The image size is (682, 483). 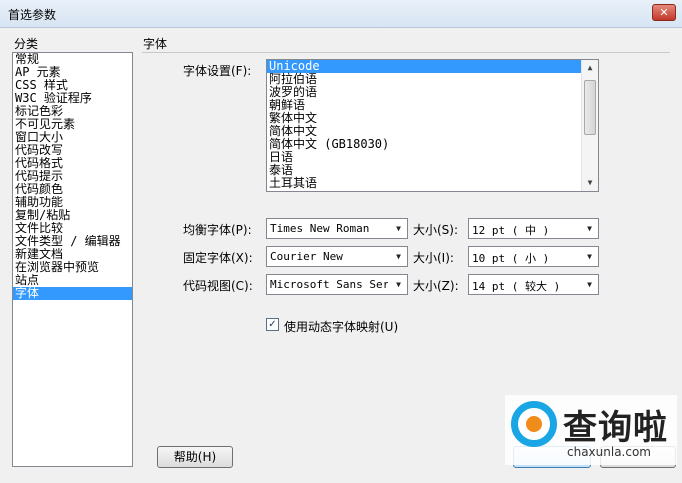 I want to click on proportional-size-select: 12 pt ( 中 ) ▼, so click(x=533, y=228).